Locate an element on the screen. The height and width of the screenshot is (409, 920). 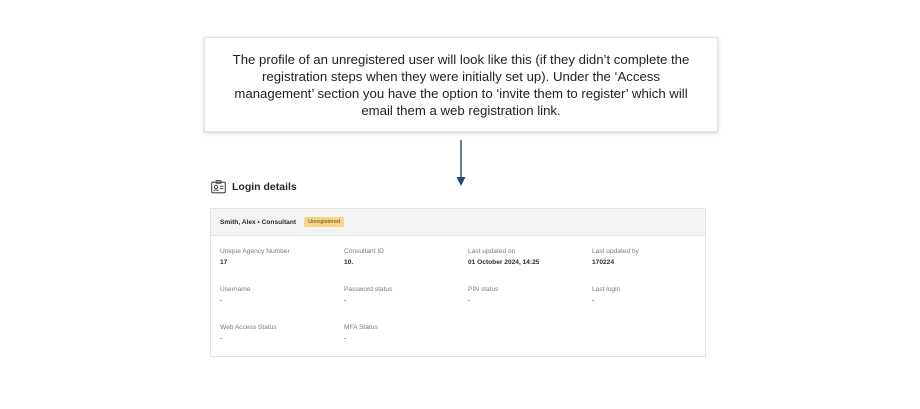
field-label: MFA Status is located at coordinates (361, 327).